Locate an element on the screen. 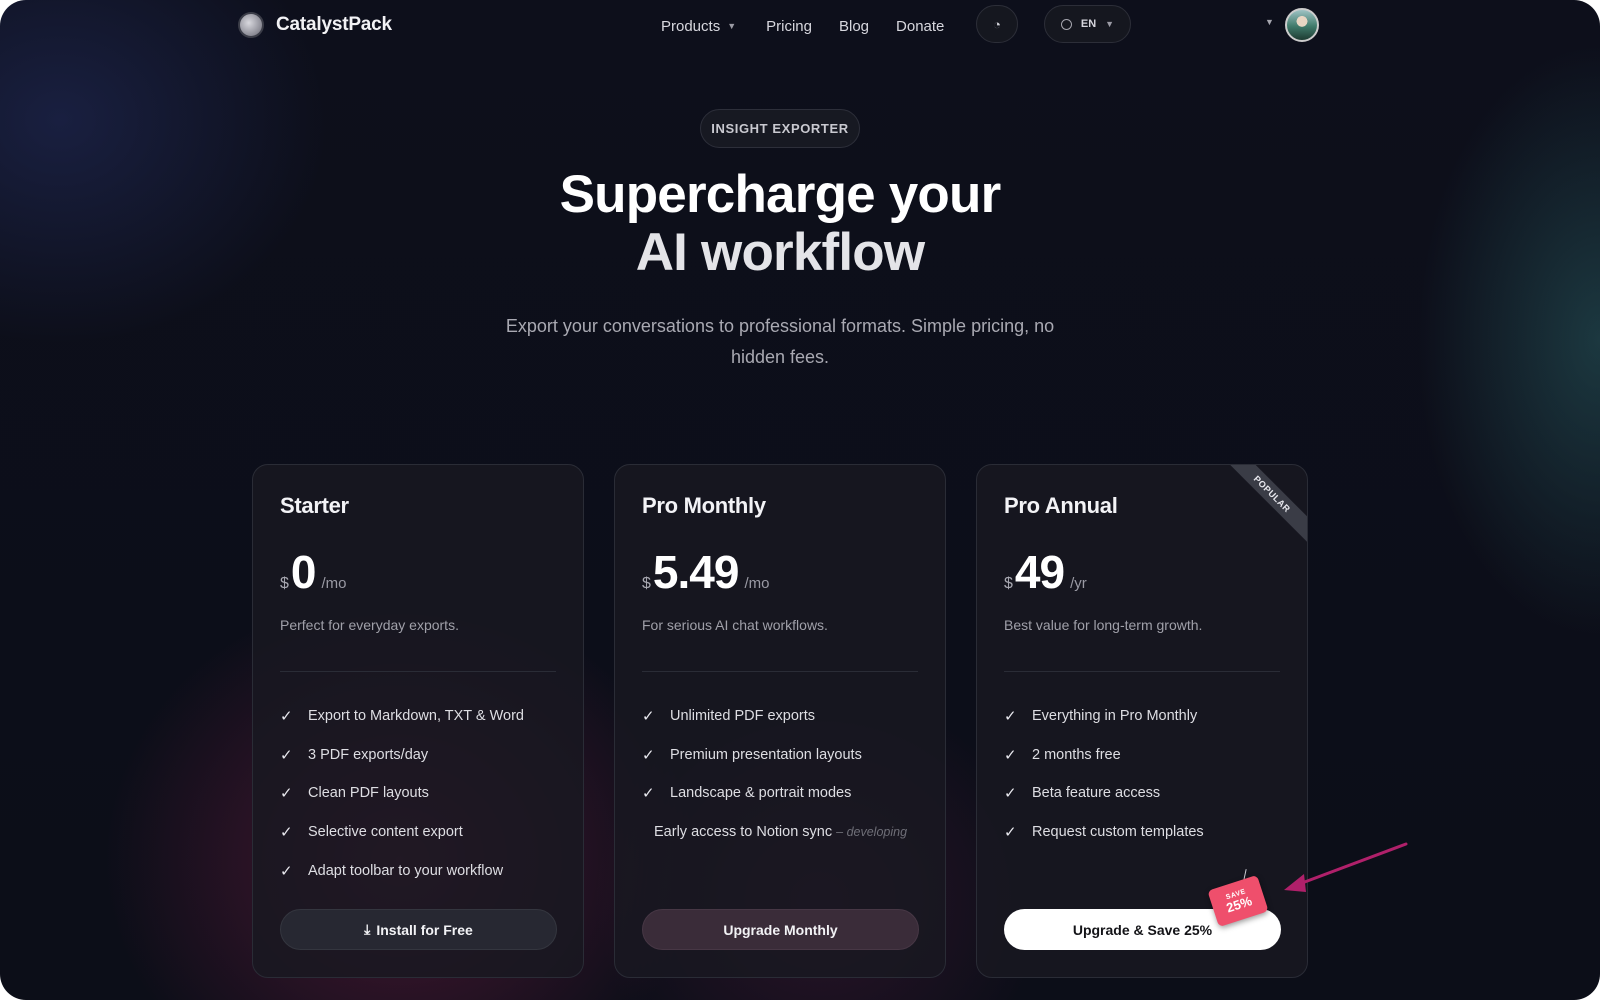  feature-item: ✓ Landscape & portrait modes is located at coordinates (774, 793).